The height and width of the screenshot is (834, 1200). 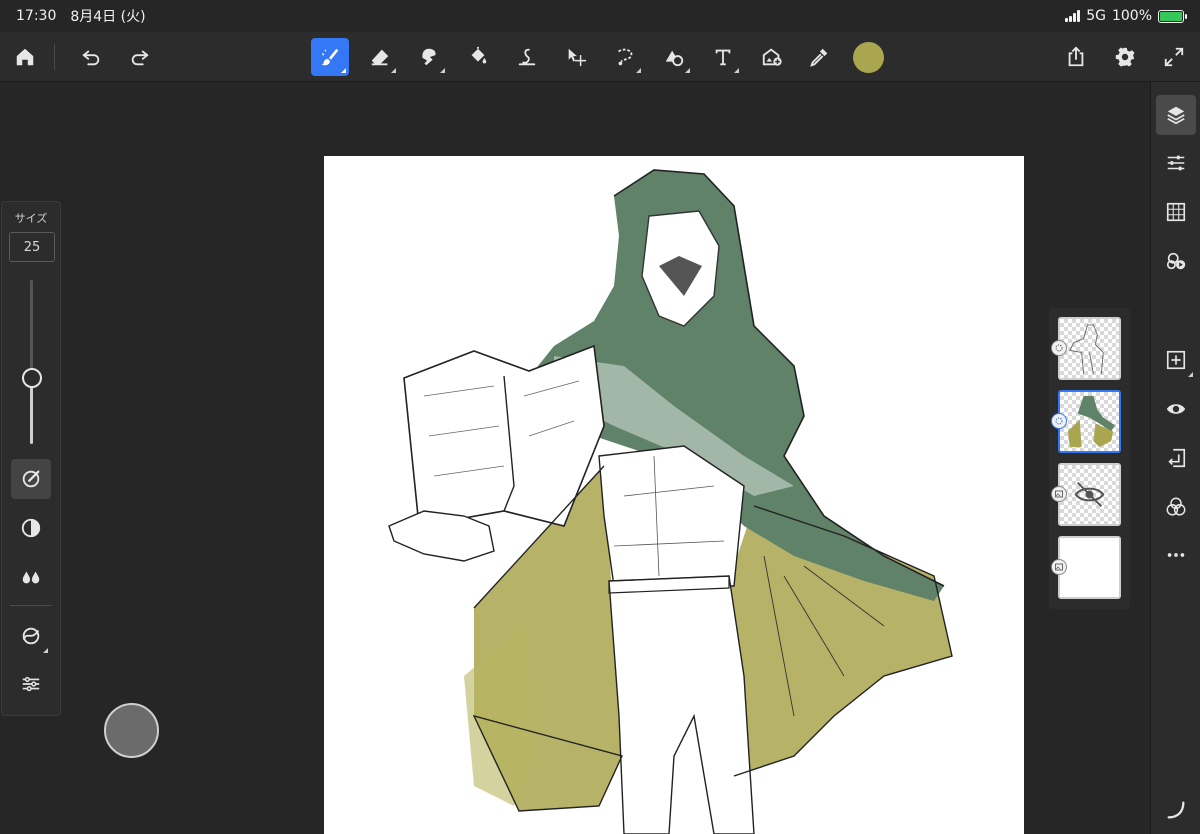 What do you see at coordinates (1086, 349) in the screenshot?
I see `lineart-thumbnail` at bounding box center [1086, 349].